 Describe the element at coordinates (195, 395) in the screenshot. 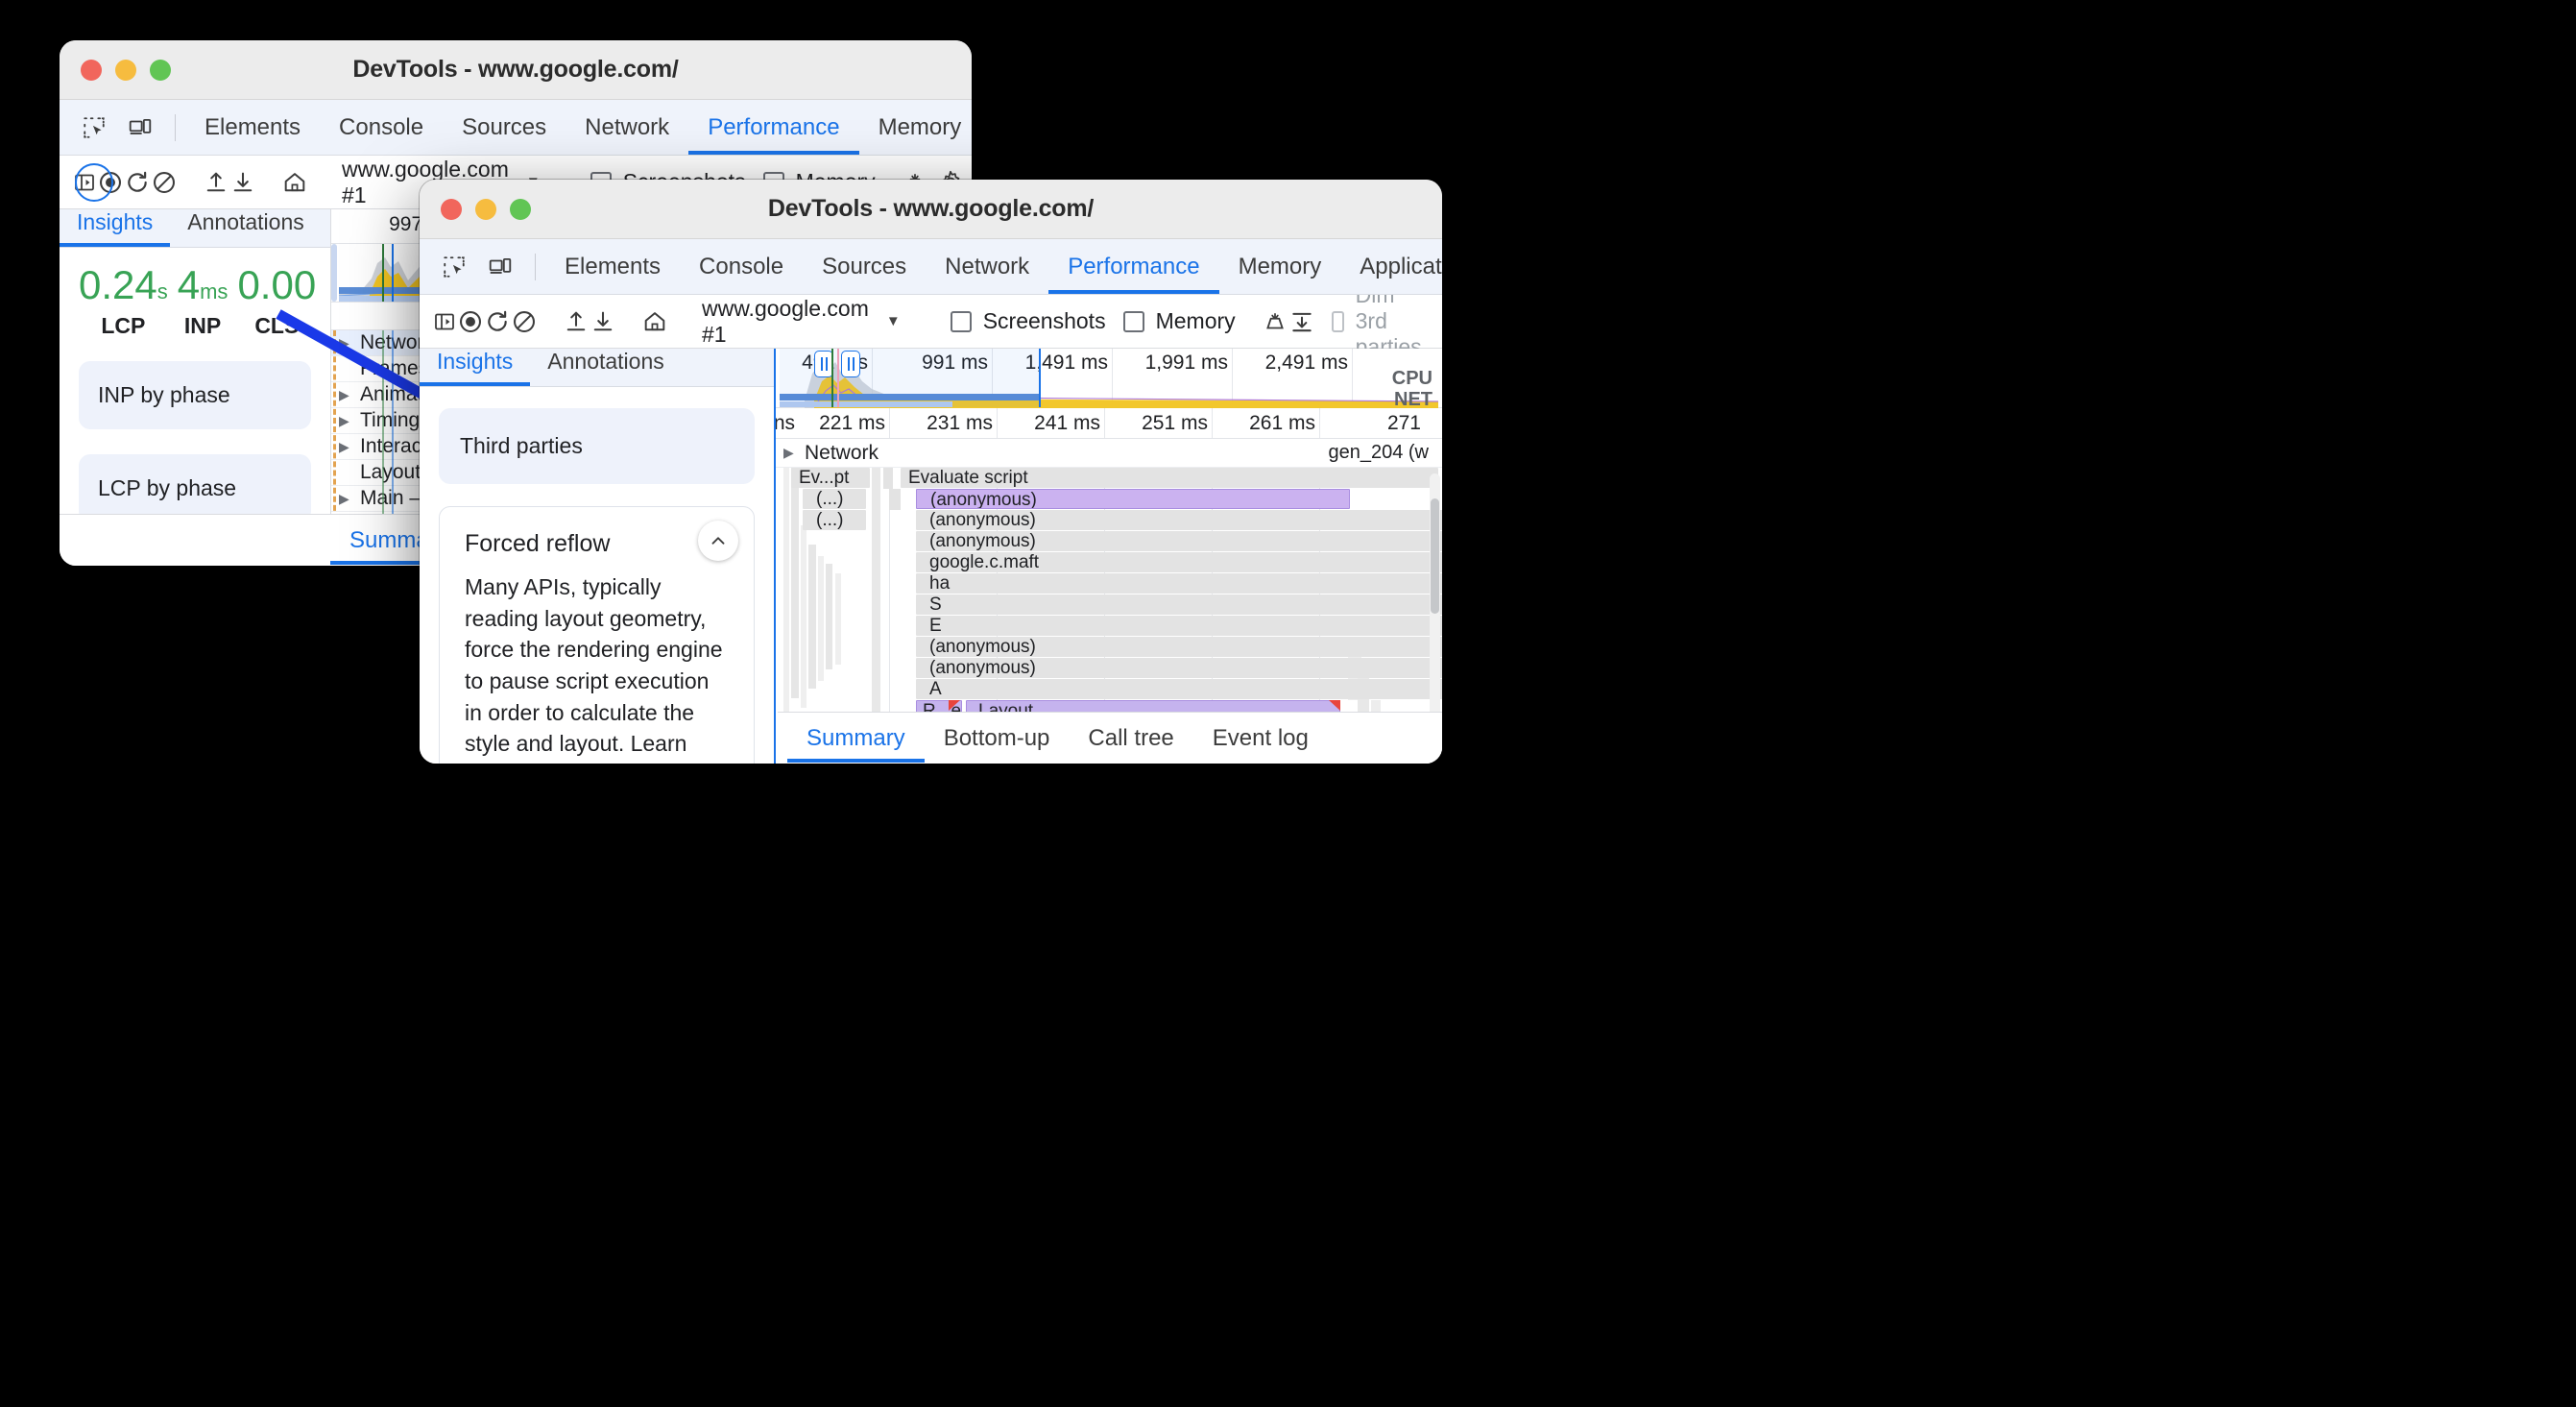

I see `insight-card-inp-by-phase: INP by phase` at that location.